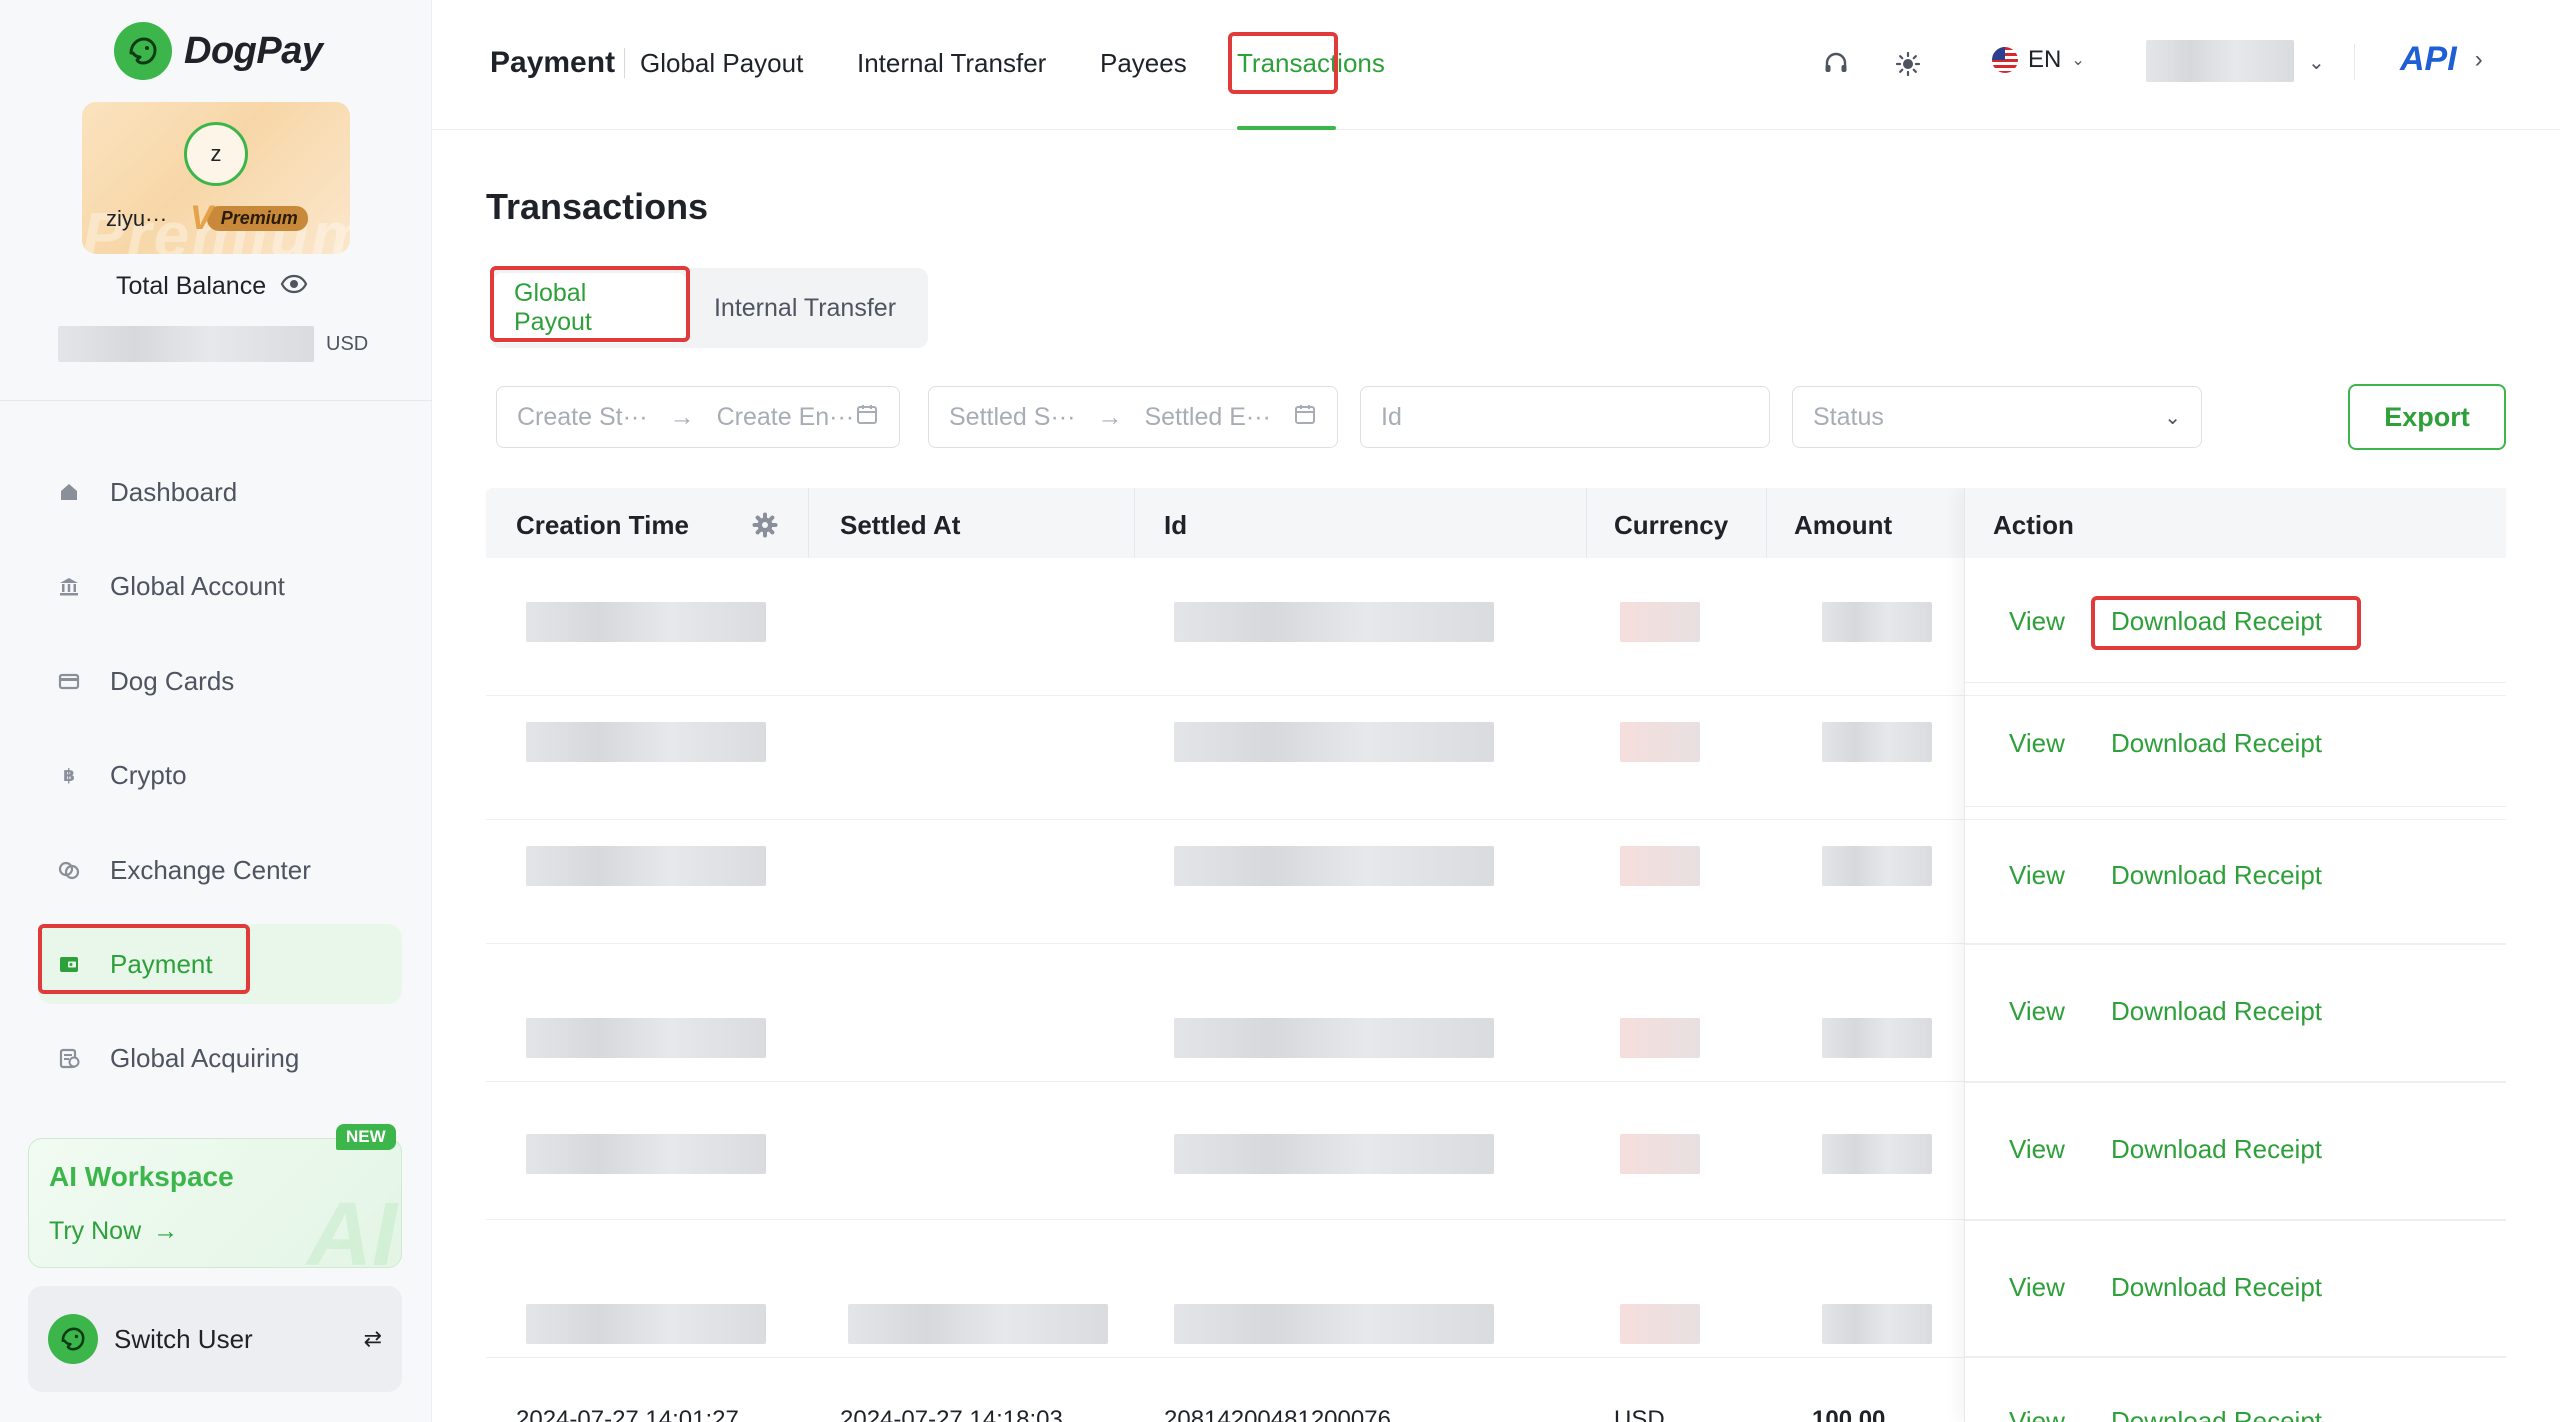 The width and height of the screenshot is (2560, 1422). I want to click on switch-user-label: Switch User, so click(183, 1338).